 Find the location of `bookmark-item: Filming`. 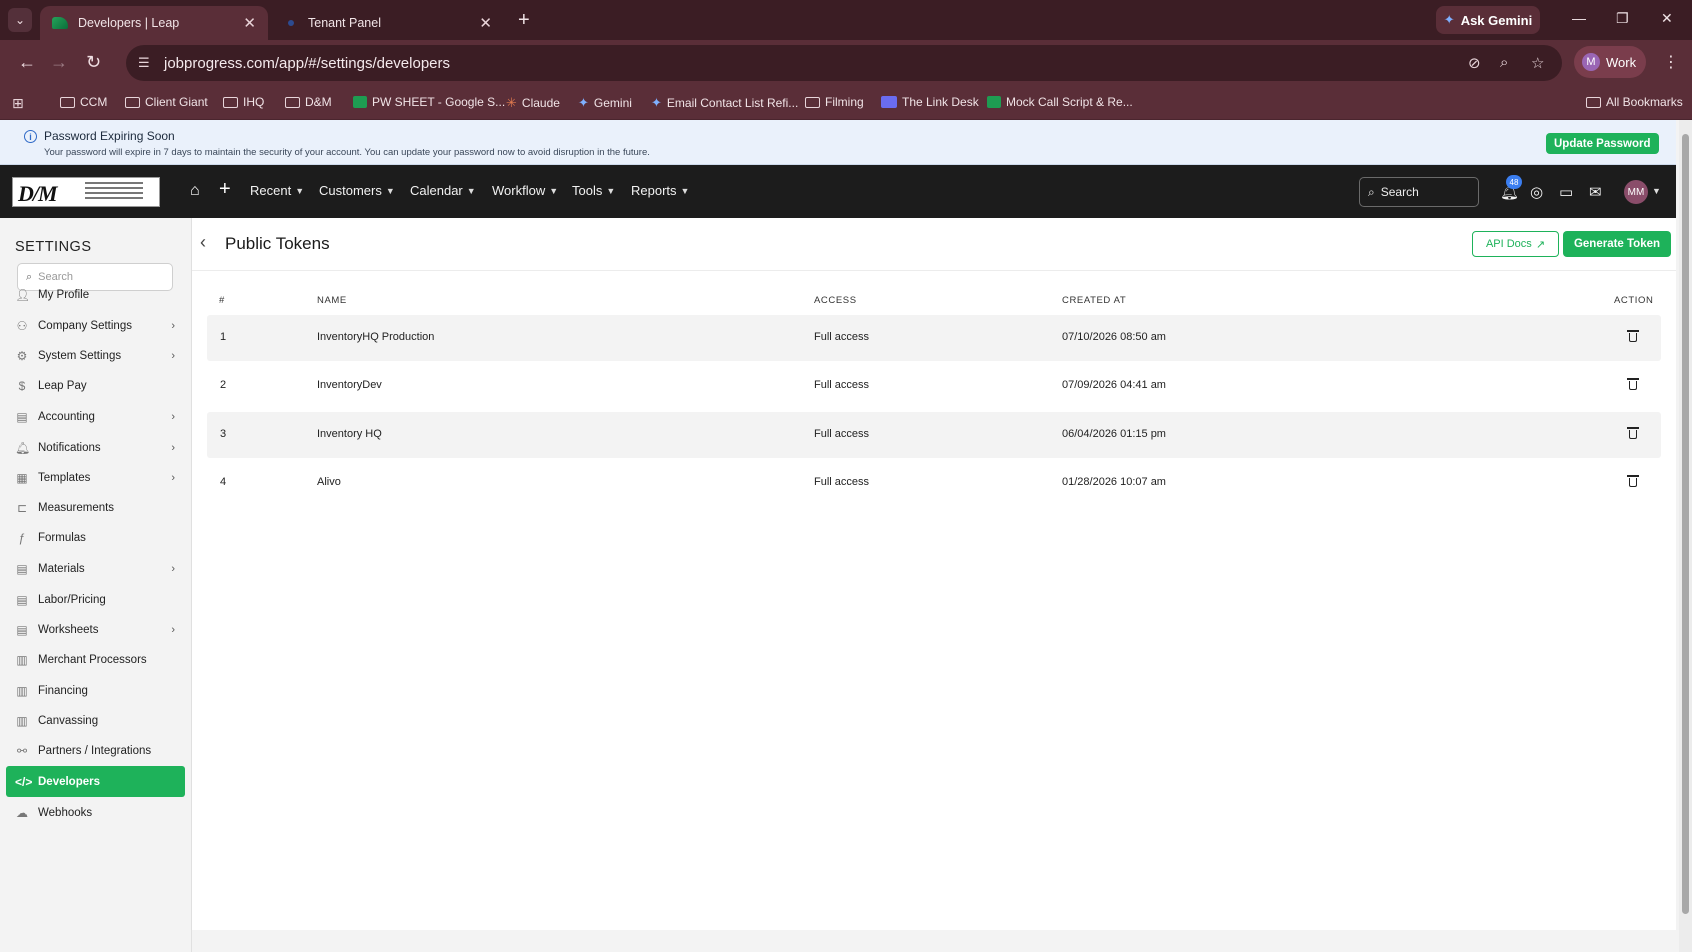

bookmark-item: Filming is located at coordinates (834, 102).